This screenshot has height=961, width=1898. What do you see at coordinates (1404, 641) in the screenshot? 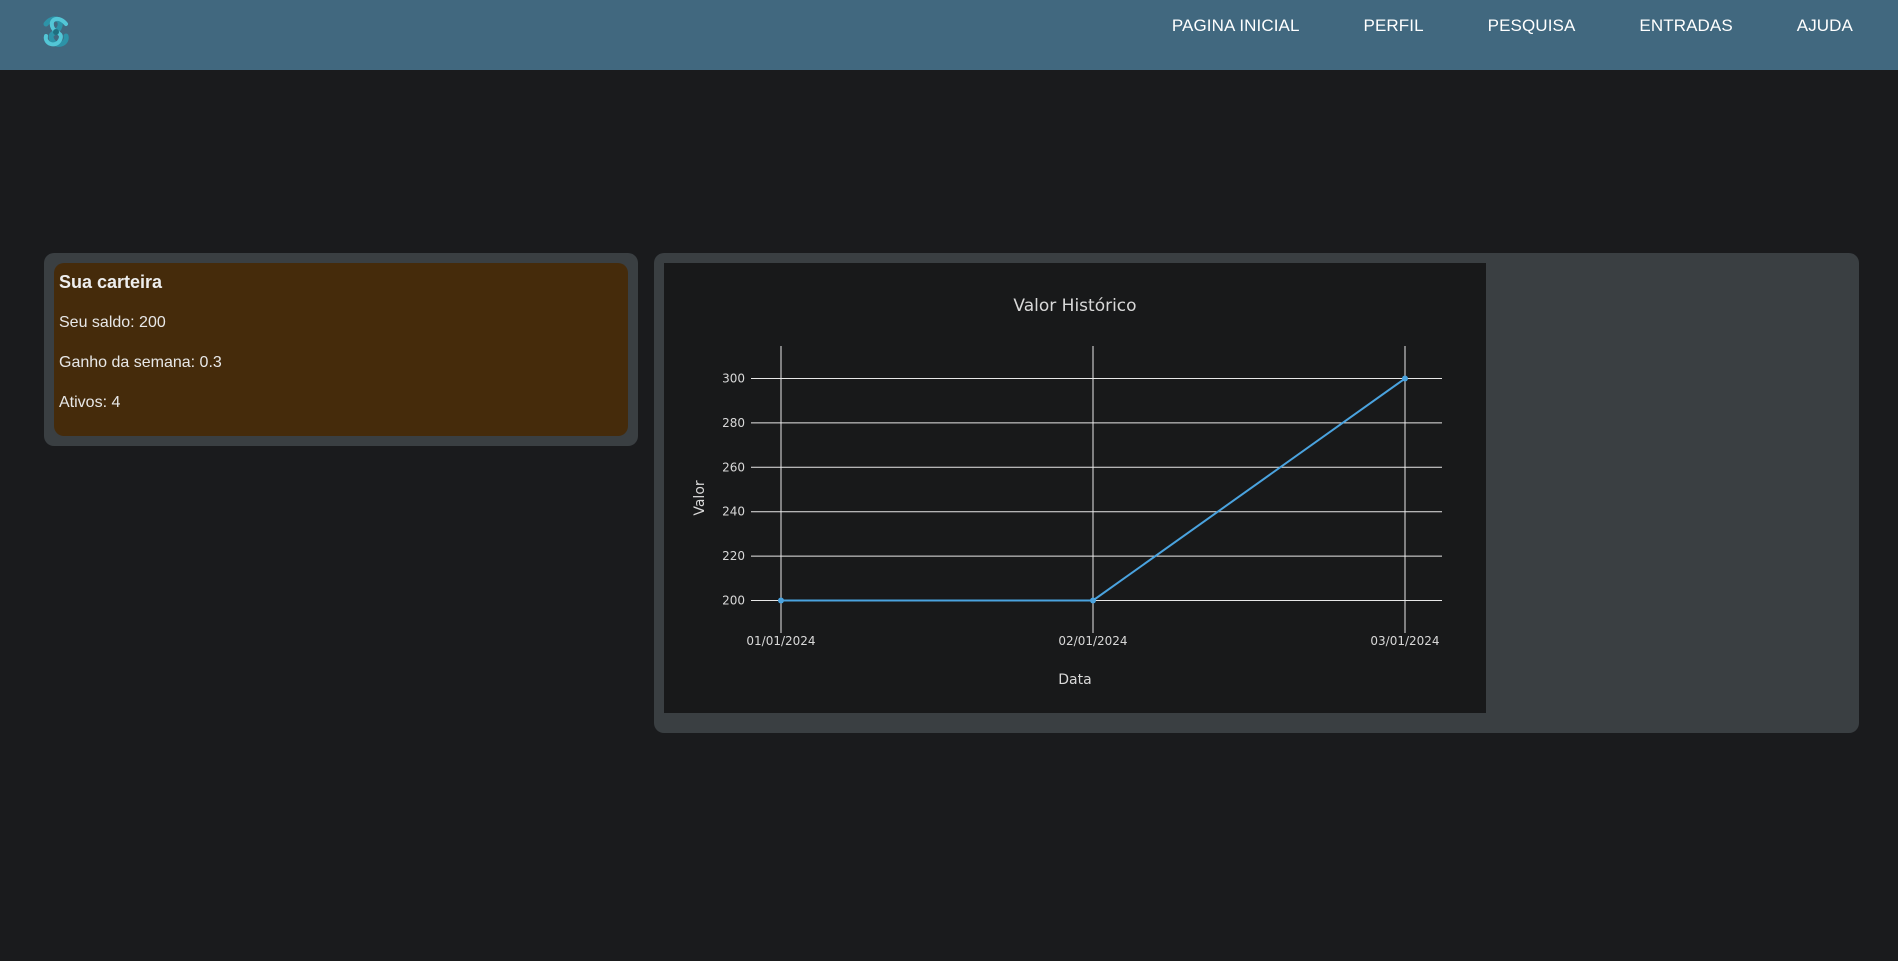
I see `x-tick-label: 03/01/2024` at bounding box center [1404, 641].